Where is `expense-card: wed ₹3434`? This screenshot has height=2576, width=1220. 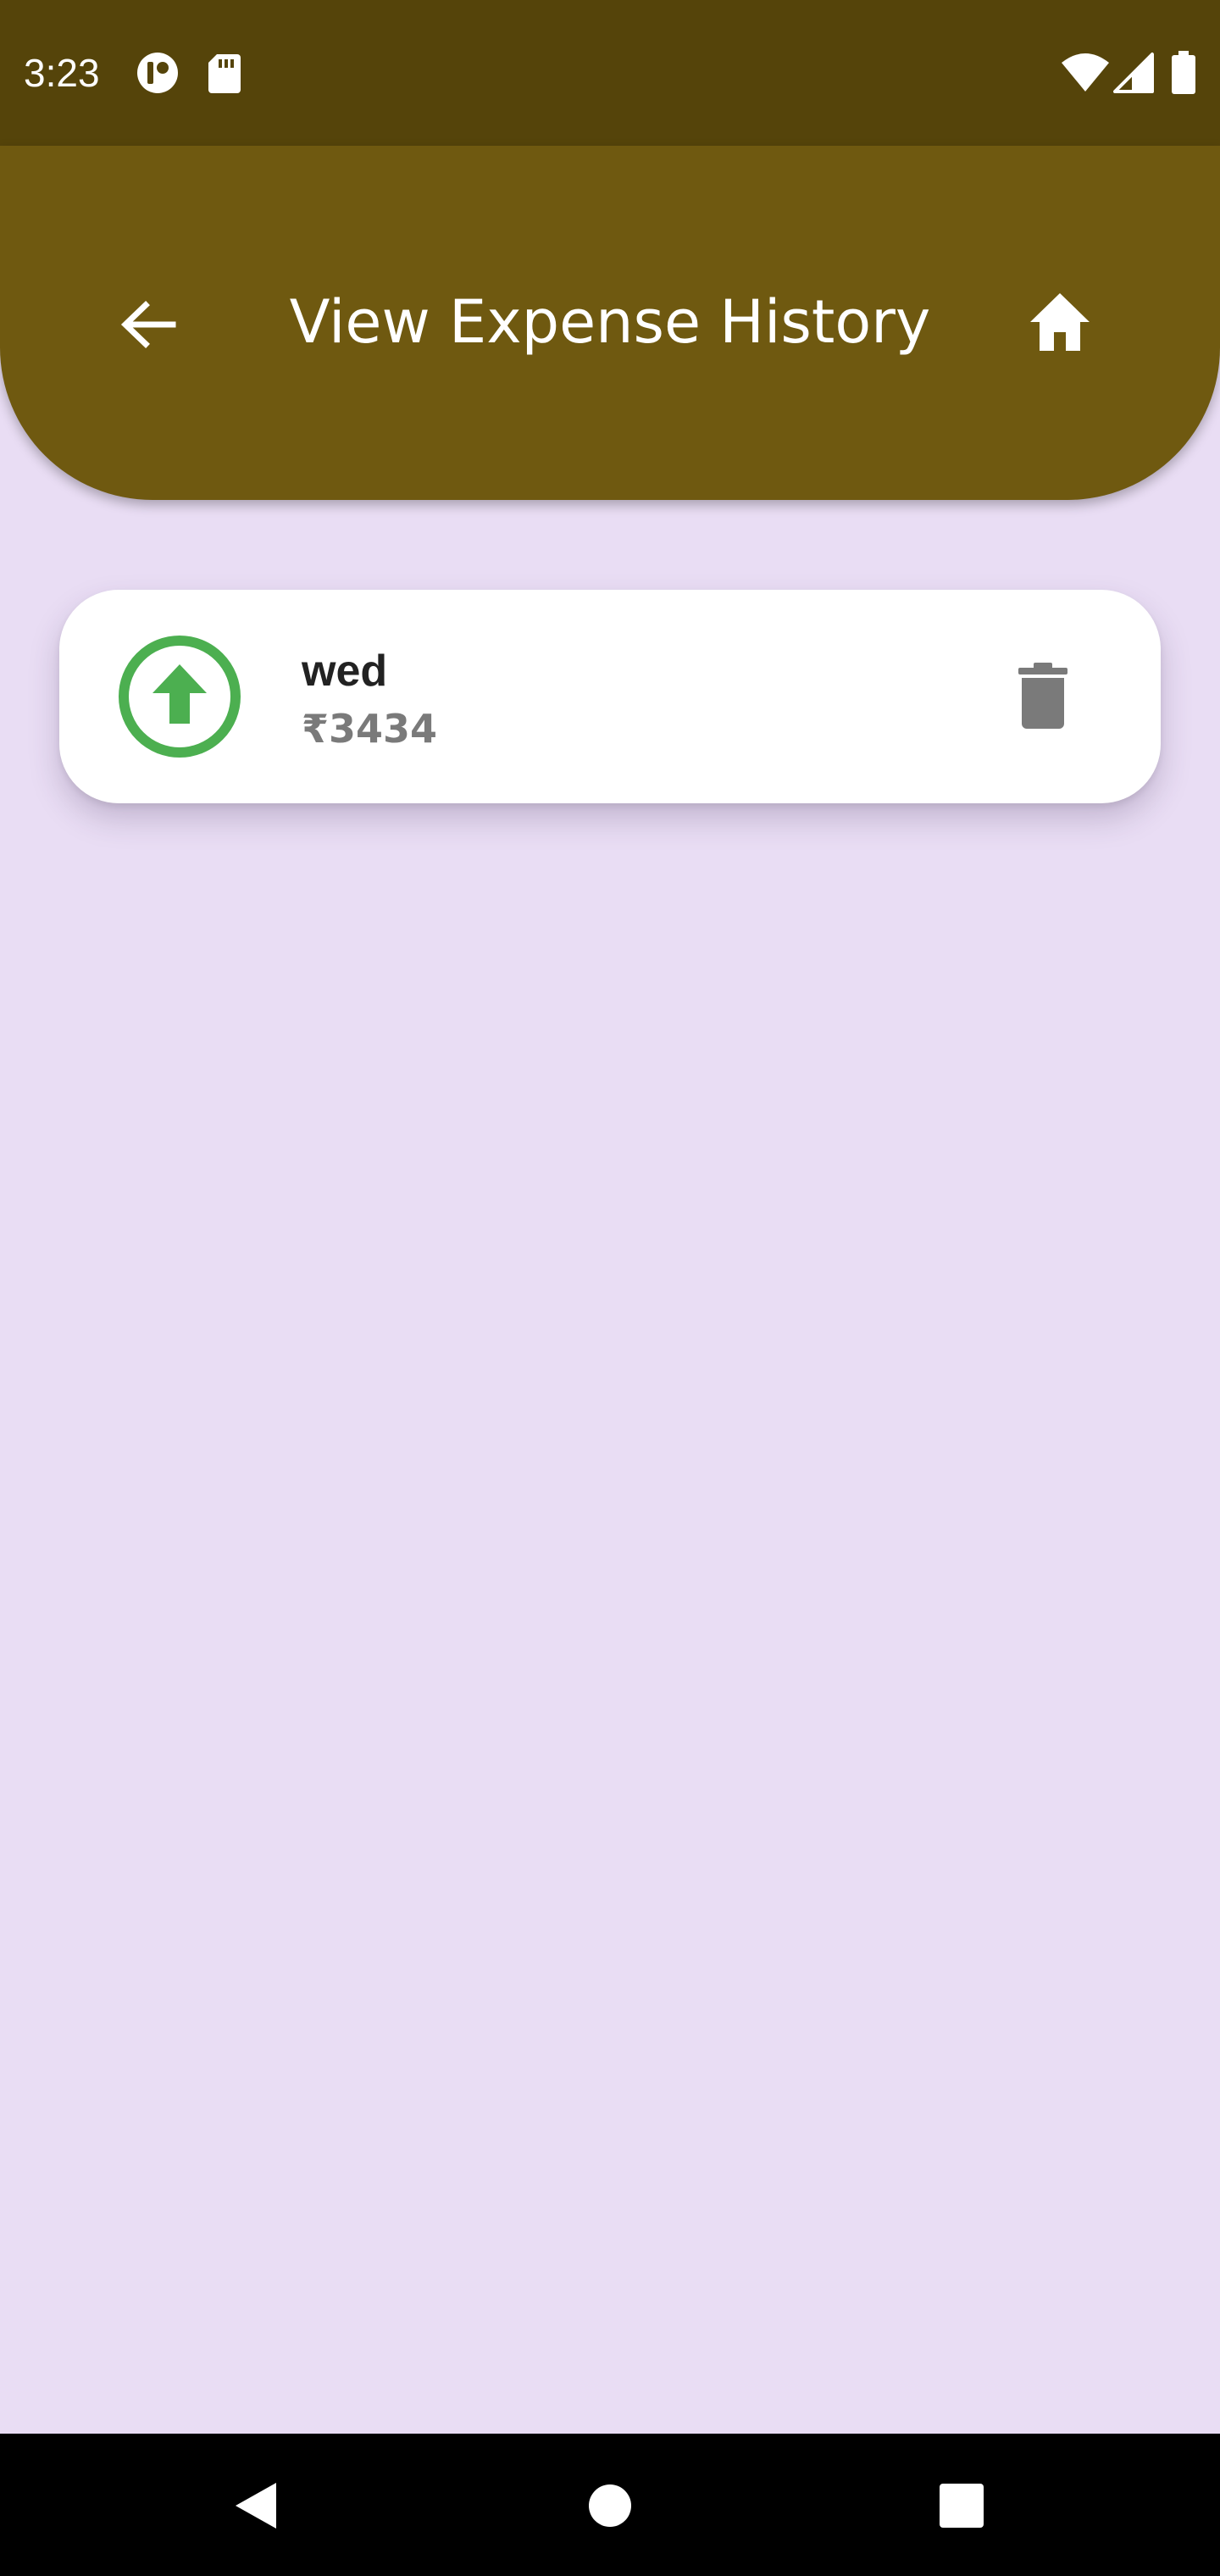
expense-card: wed ₹3434 is located at coordinates (610, 696).